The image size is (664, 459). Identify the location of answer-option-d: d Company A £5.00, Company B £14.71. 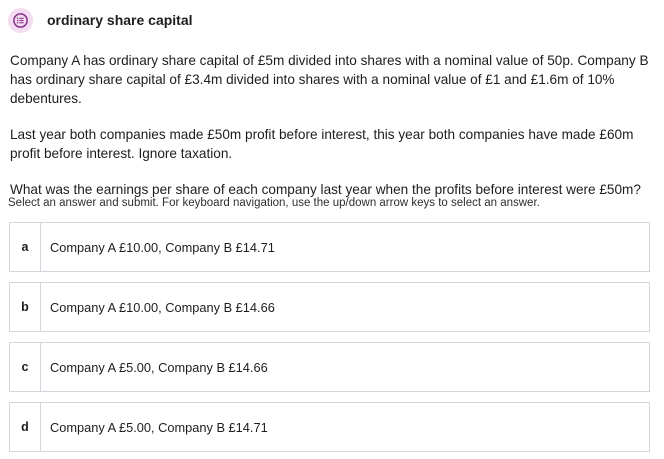
(329, 427).